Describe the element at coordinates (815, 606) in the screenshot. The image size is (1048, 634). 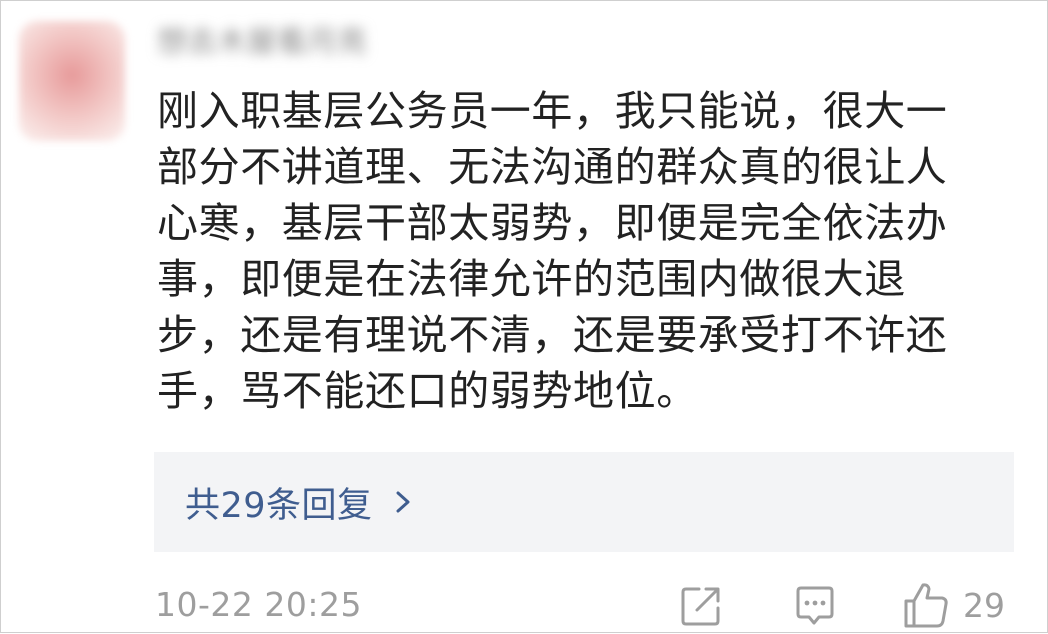
I see `comment-bubble-icon` at that location.